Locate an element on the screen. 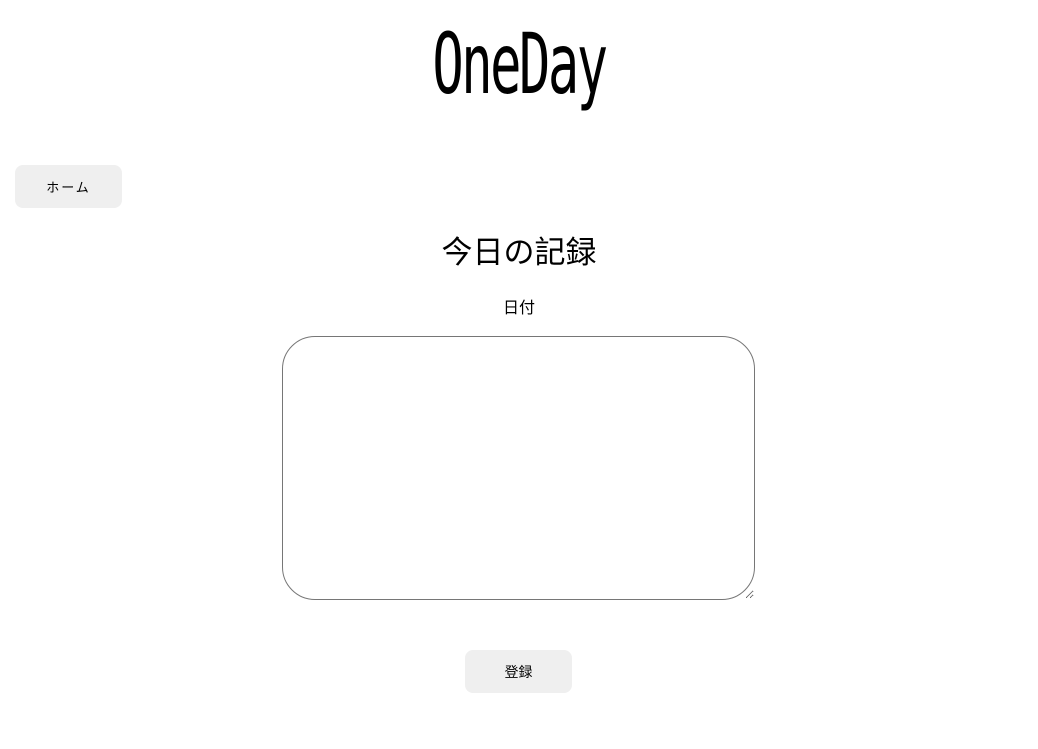 This screenshot has width=1038, height=749. submit-button: 登録 is located at coordinates (518, 671).